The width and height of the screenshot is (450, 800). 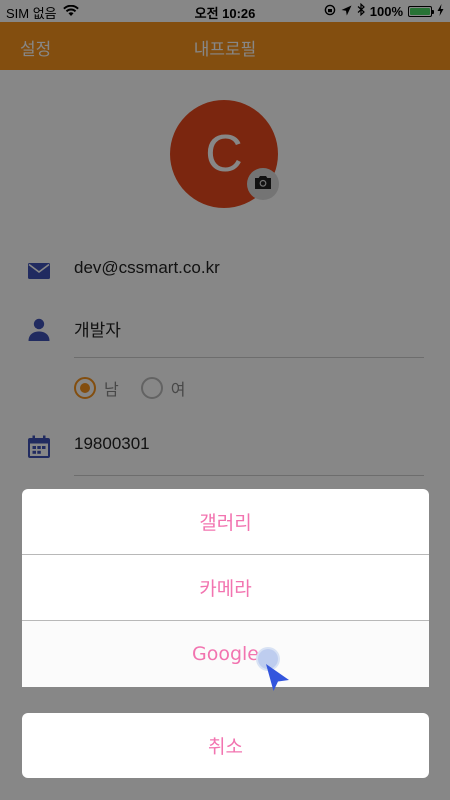 What do you see at coordinates (225, 654) in the screenshot?
I see `google-option: Google` at bounding box center [225, 654].